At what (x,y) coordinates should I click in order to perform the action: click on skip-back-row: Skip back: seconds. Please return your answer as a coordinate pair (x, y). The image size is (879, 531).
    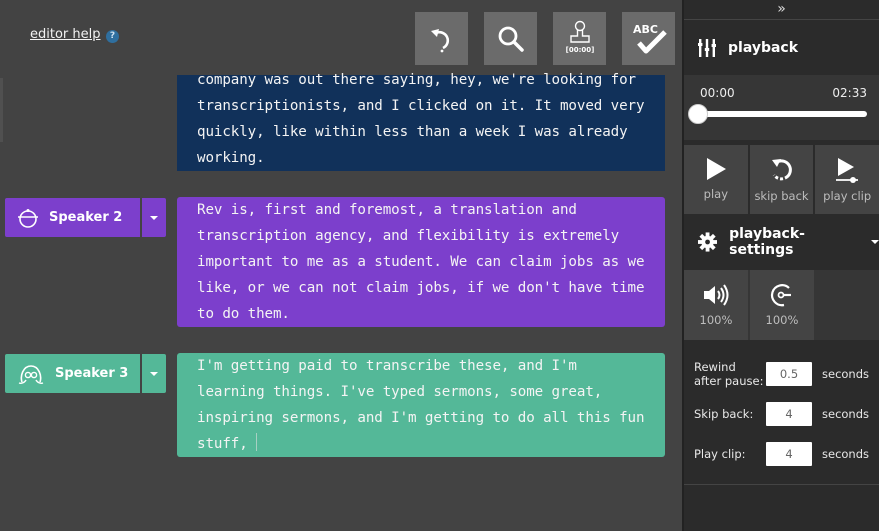
    Looking at the image, I should click on (786, 414).